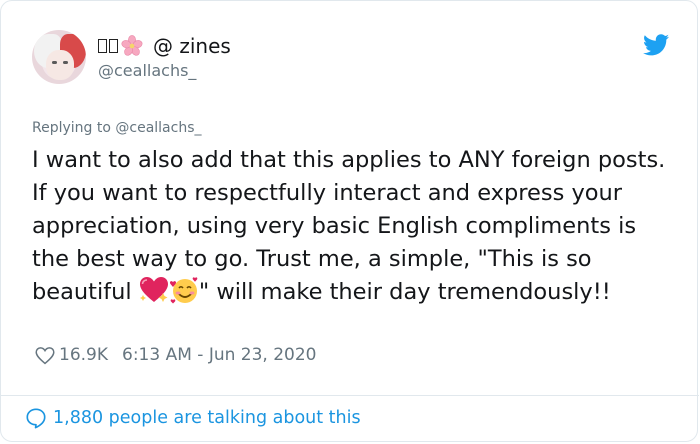 The width and height of the screenshot is (700, 444). Describe the element at coordinates (54, 62) in the screenshot. I see `avatar-eye-left` at that location.